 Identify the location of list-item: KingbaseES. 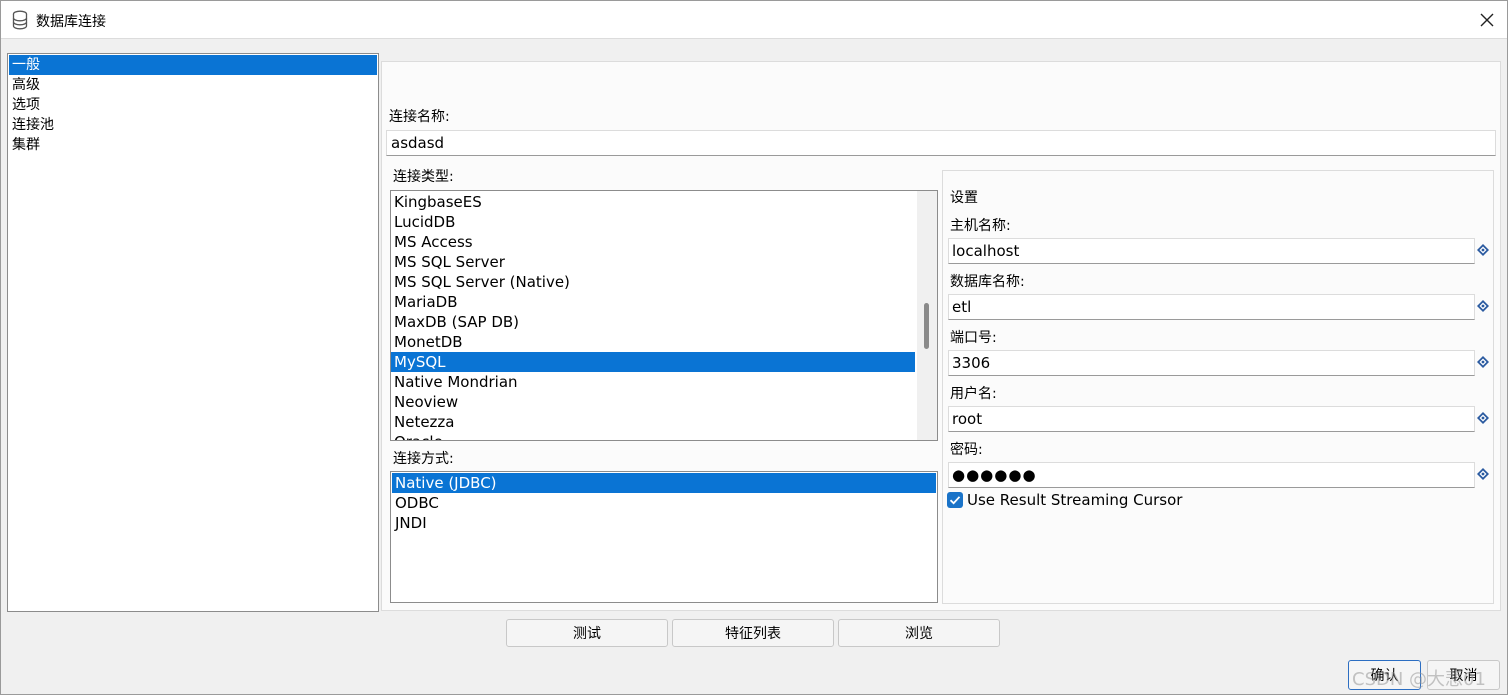
(653, 202).